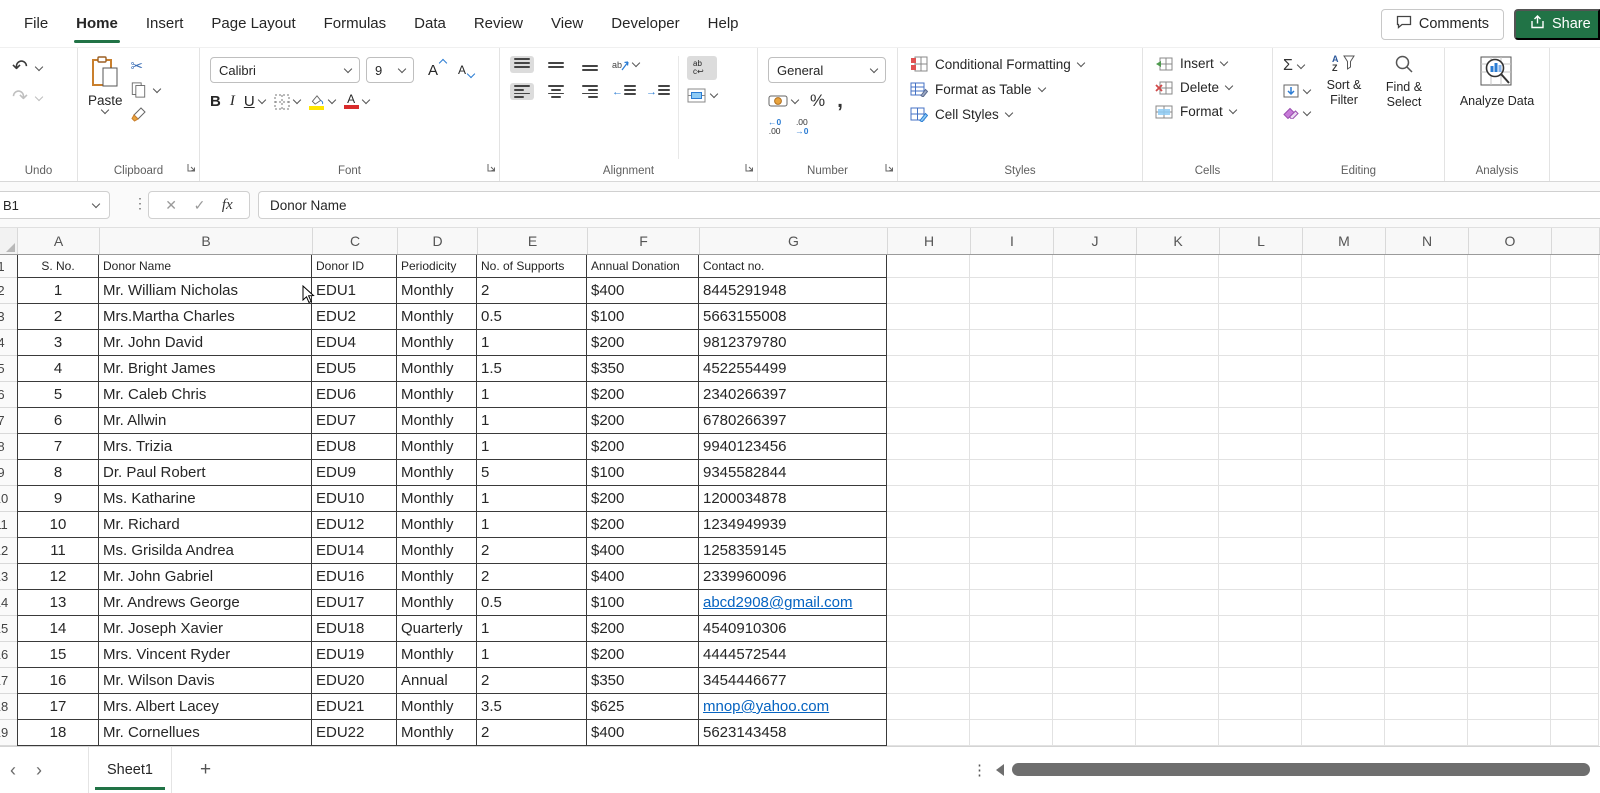 The width and height of the screenshot is (1600, 793). What do you see at coordinates (1011, 707) in the screenshot?
I see `cell-I18` at bounding box center [1011, 707].